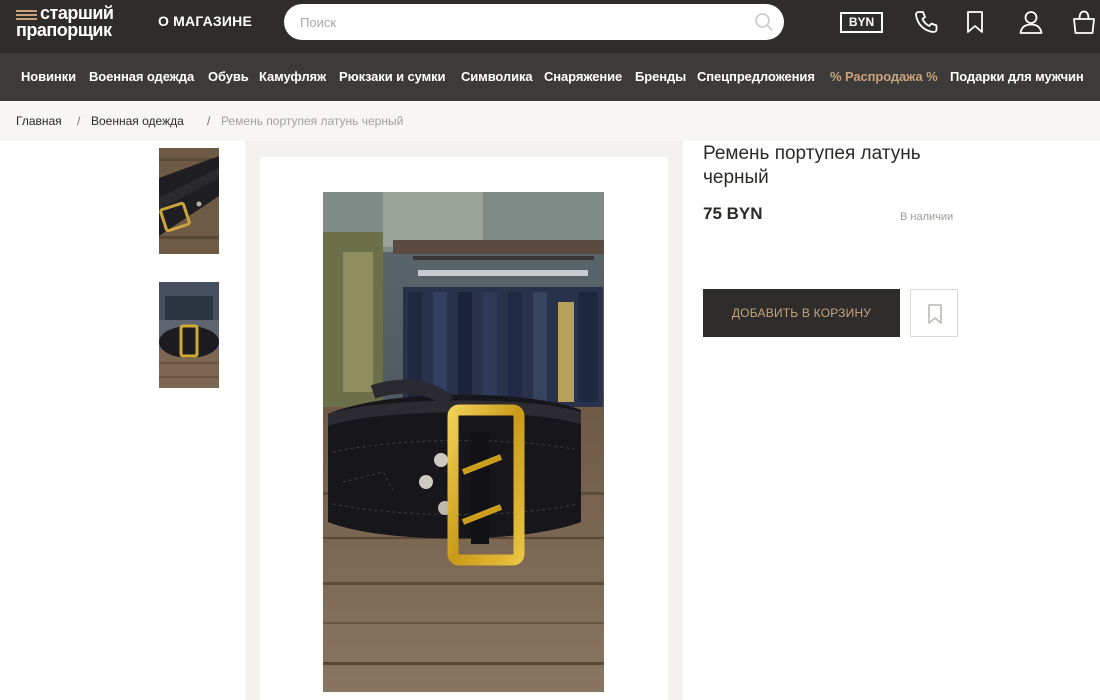 This screenshot has width=1100, height=700. What do you see at coordinates (1031, 22) in the screenshot?
I see `user-icon` at bounding box center [1031, 22].